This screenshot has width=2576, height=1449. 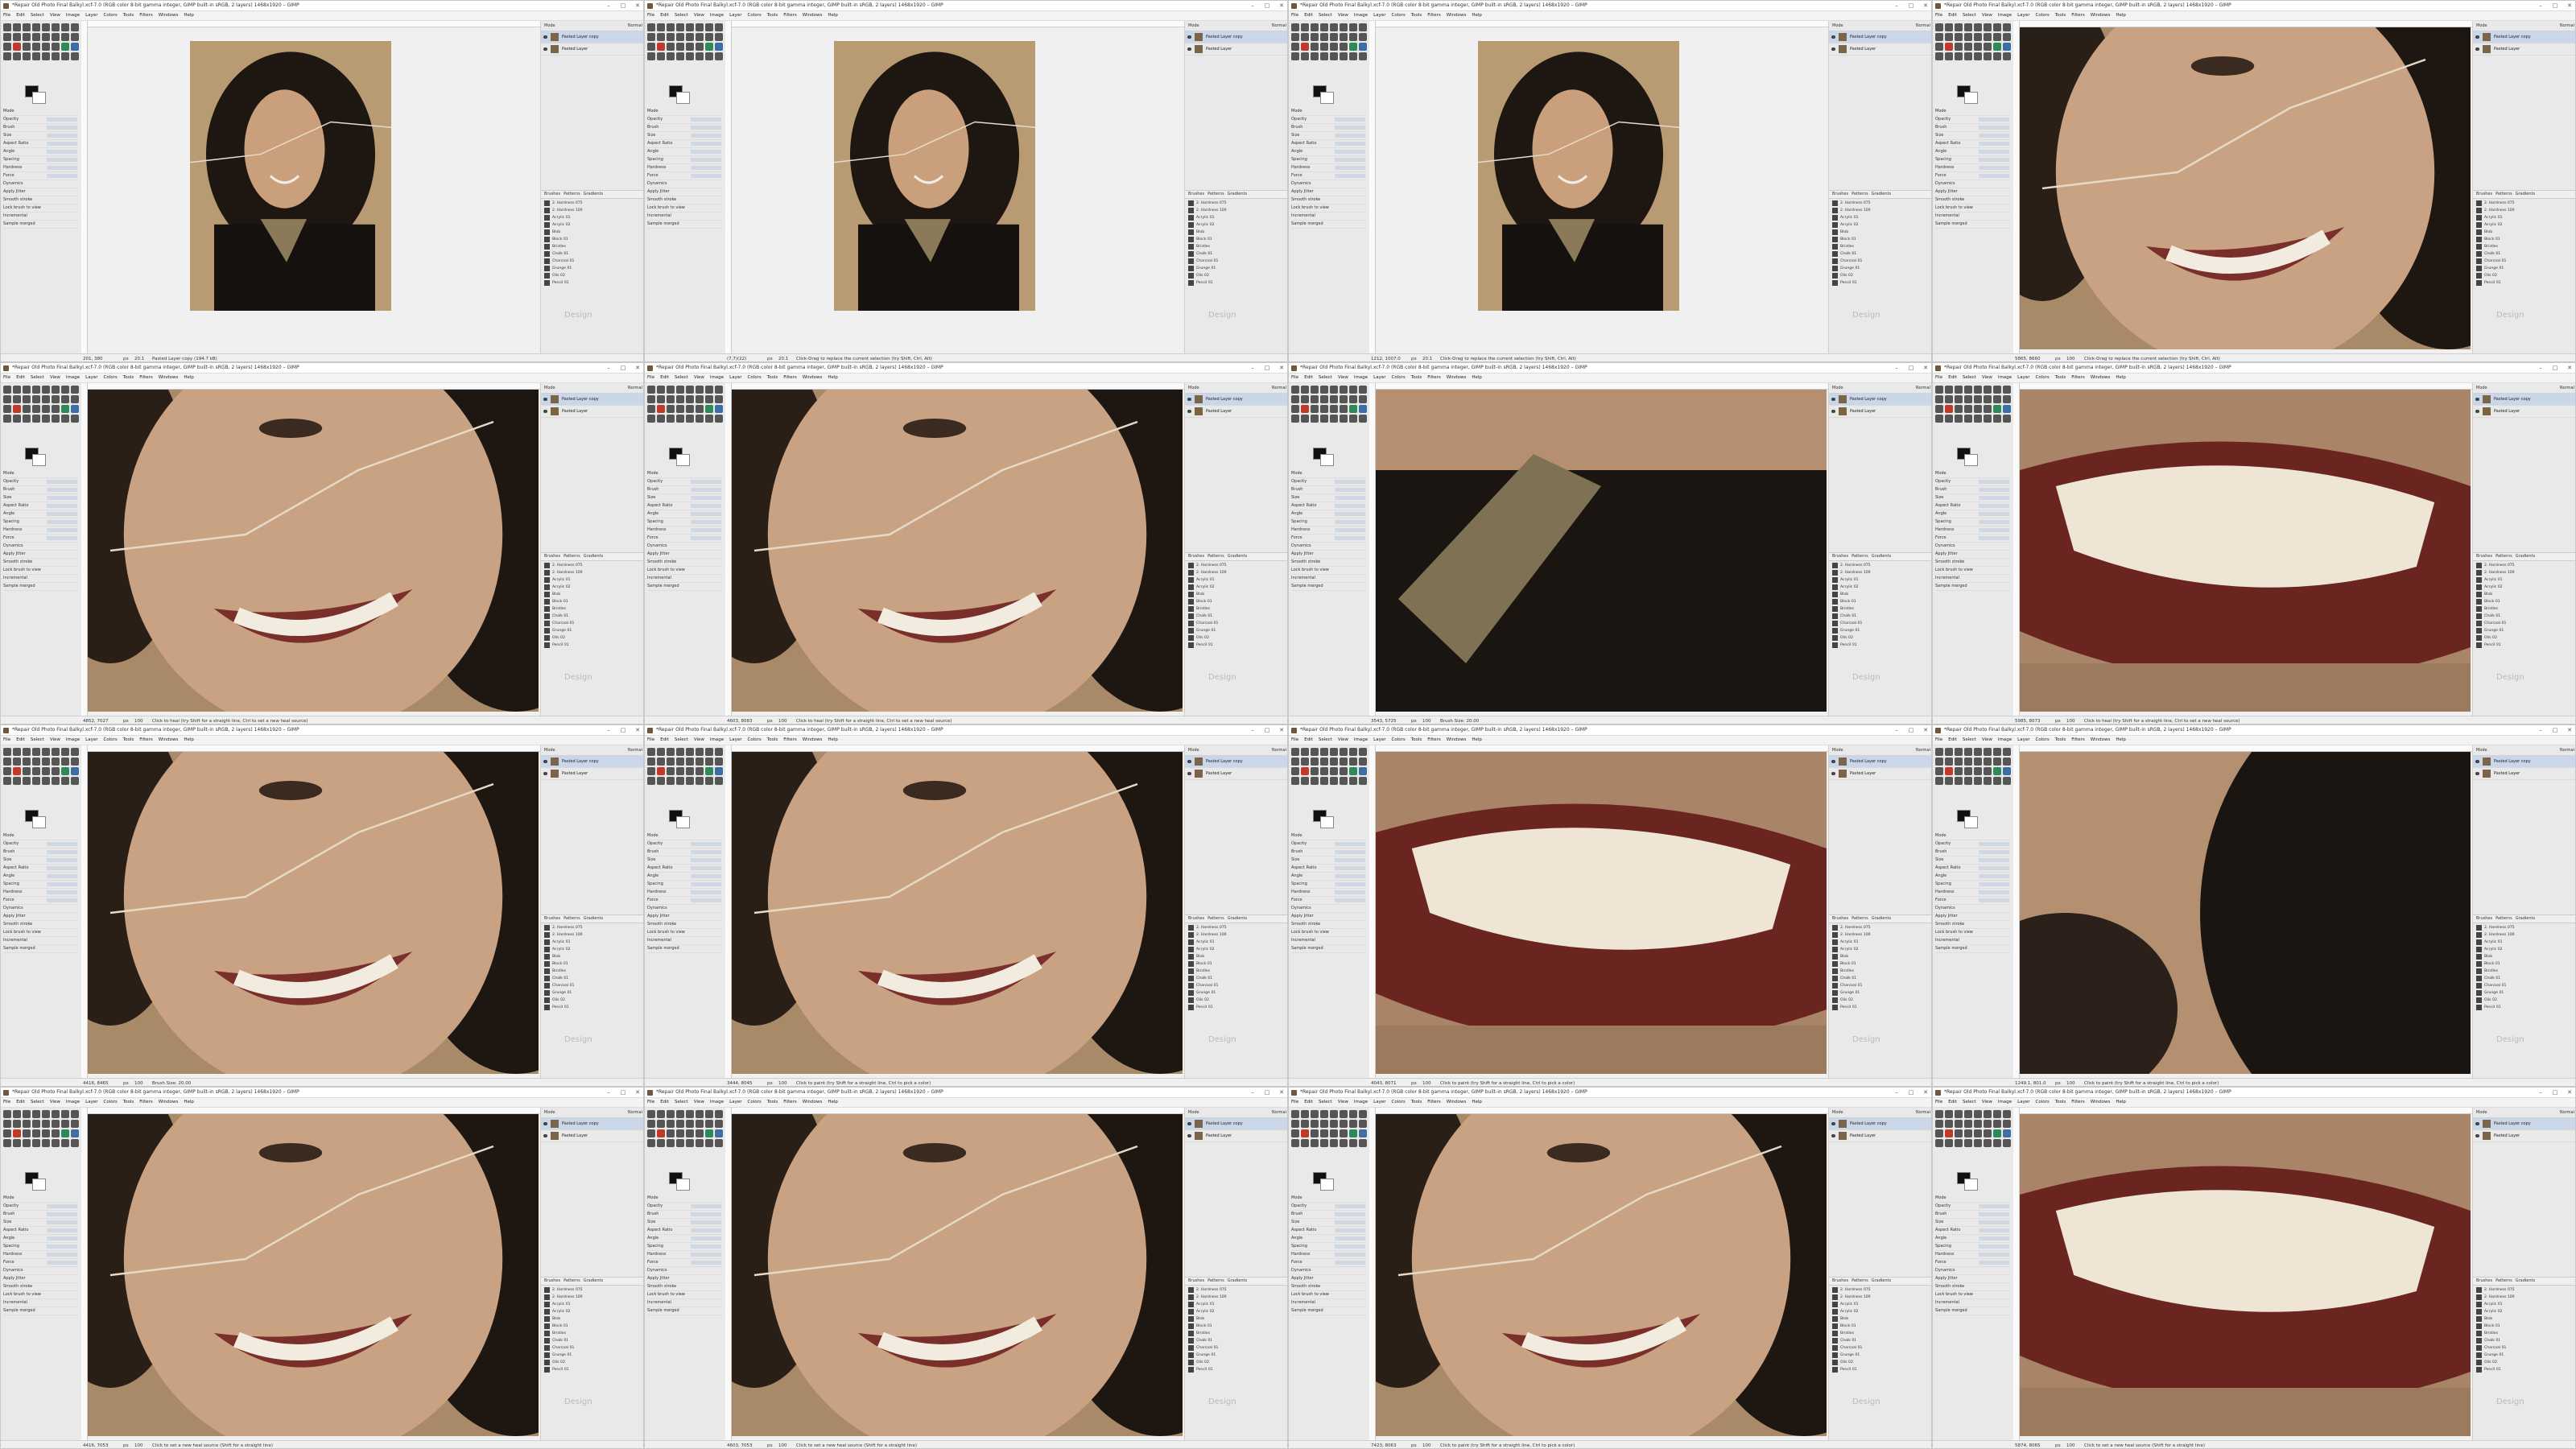 What do you see at coordinates (1881, 580) in the screenshot?
I see `brush-item: Acrylic 01` at bounding box center [1881, 580].